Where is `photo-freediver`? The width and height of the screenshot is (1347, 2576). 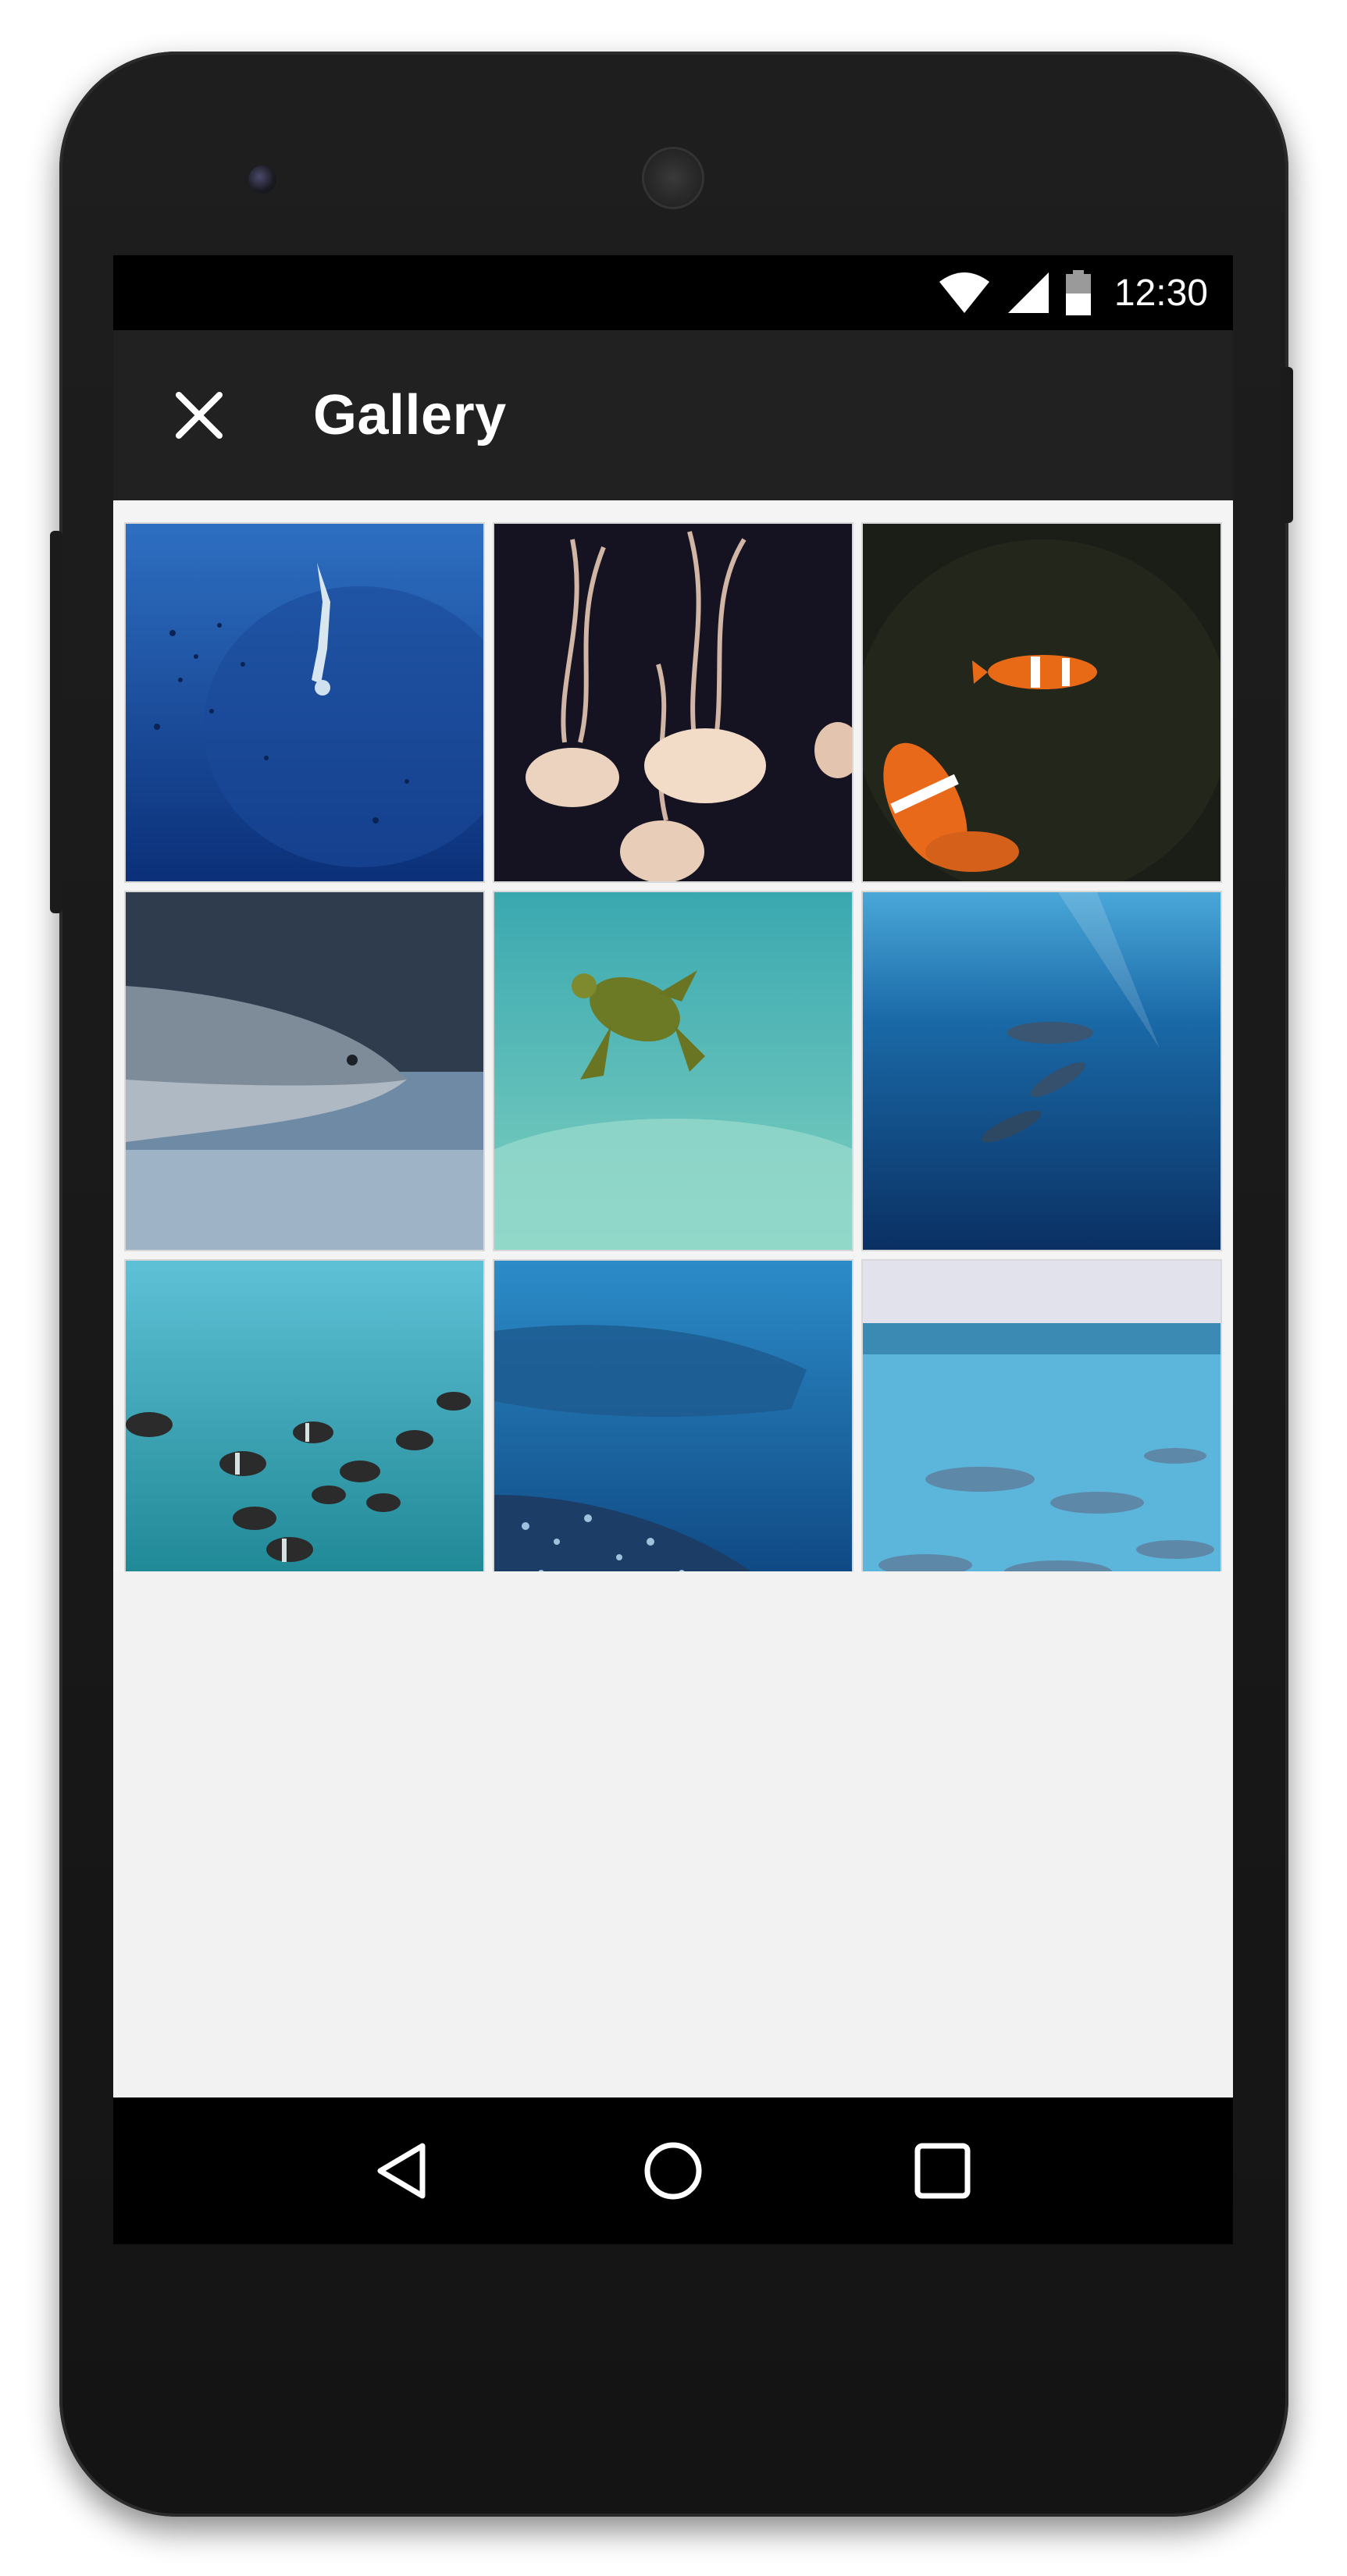
photo-freediver is located at coordinates (304, 702).